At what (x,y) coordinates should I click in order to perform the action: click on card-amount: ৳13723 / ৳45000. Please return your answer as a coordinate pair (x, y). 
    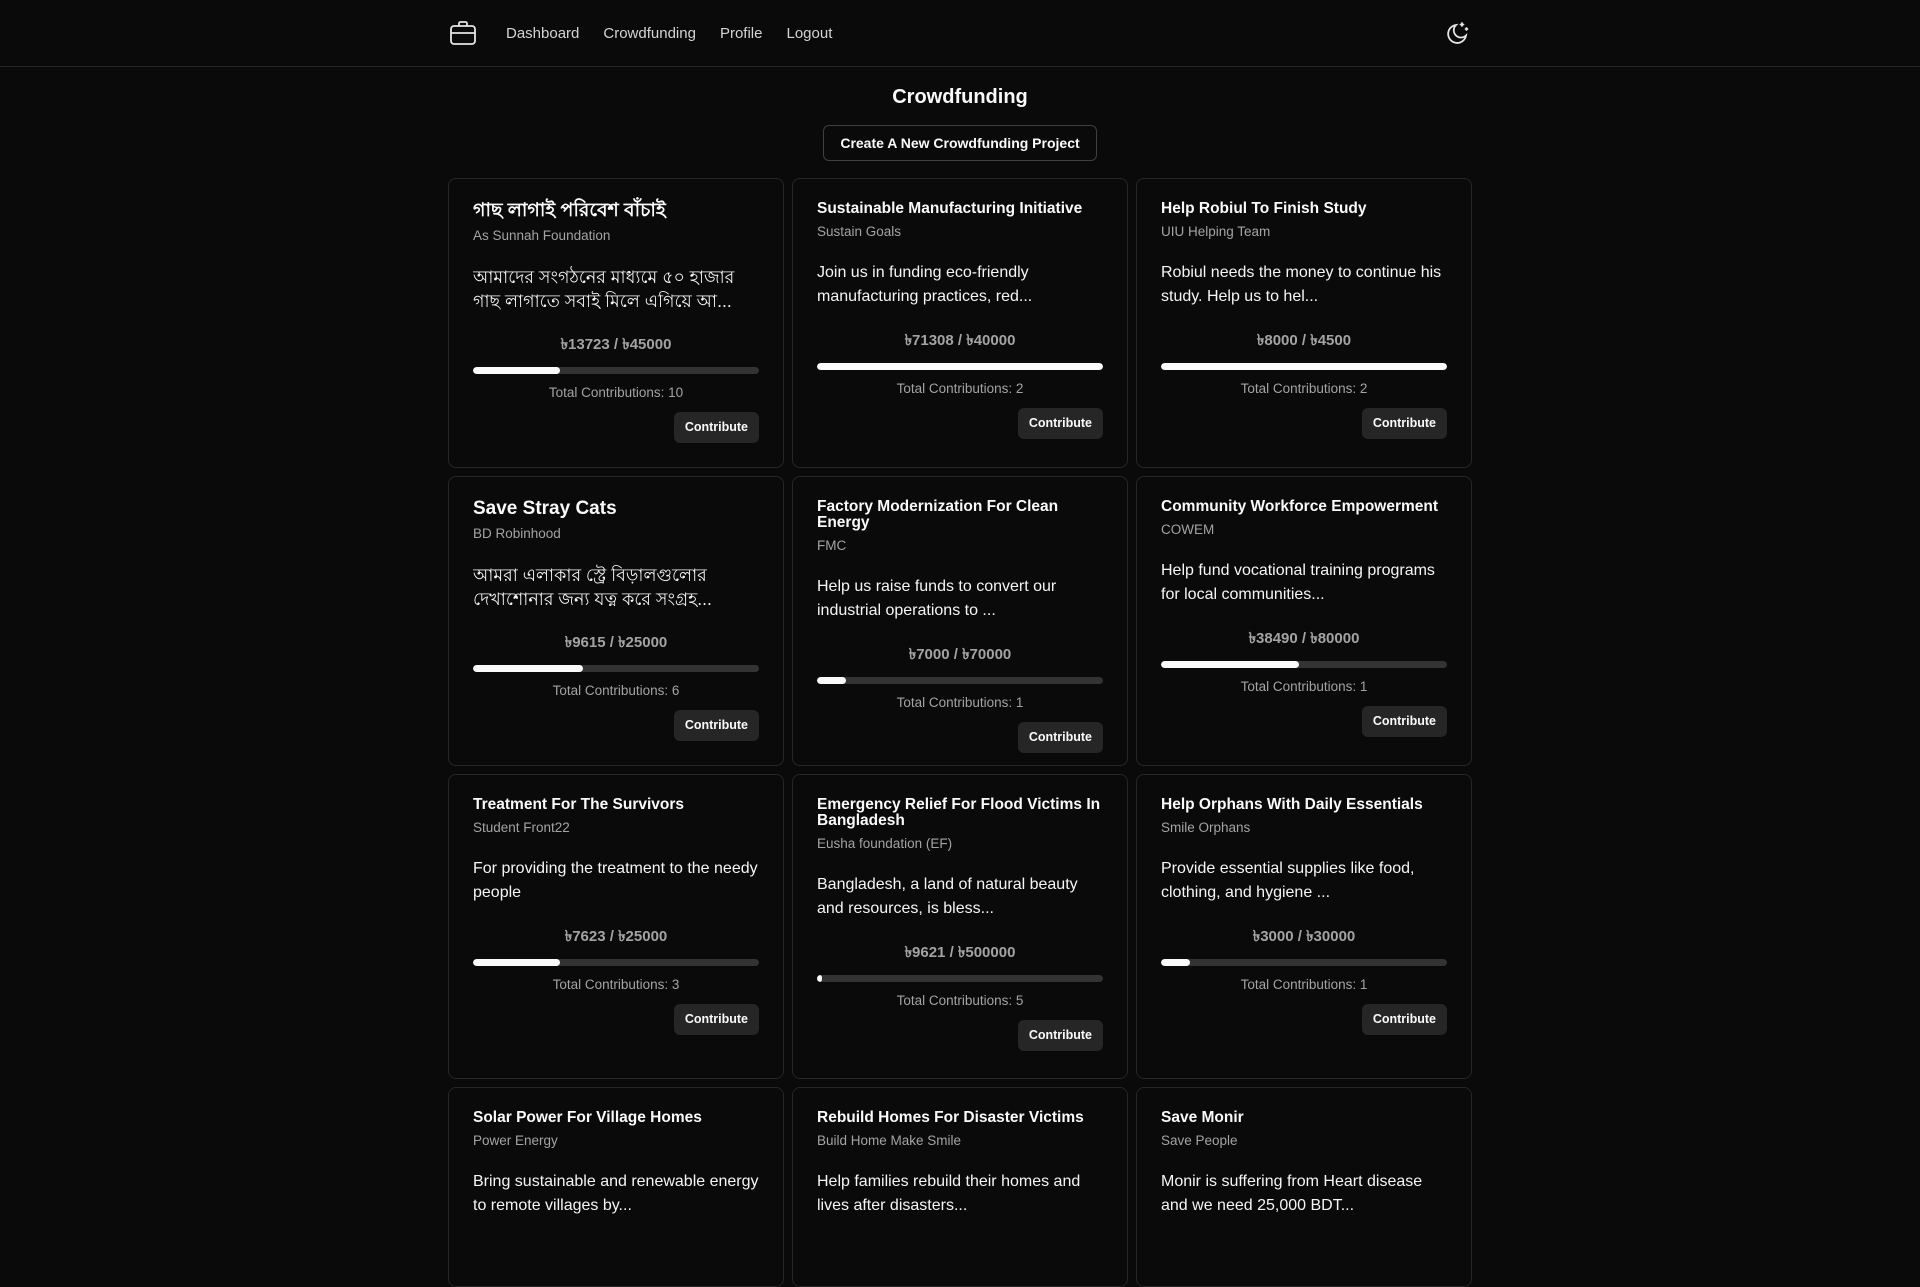
    Looking at the image, I should click on (616, 344).